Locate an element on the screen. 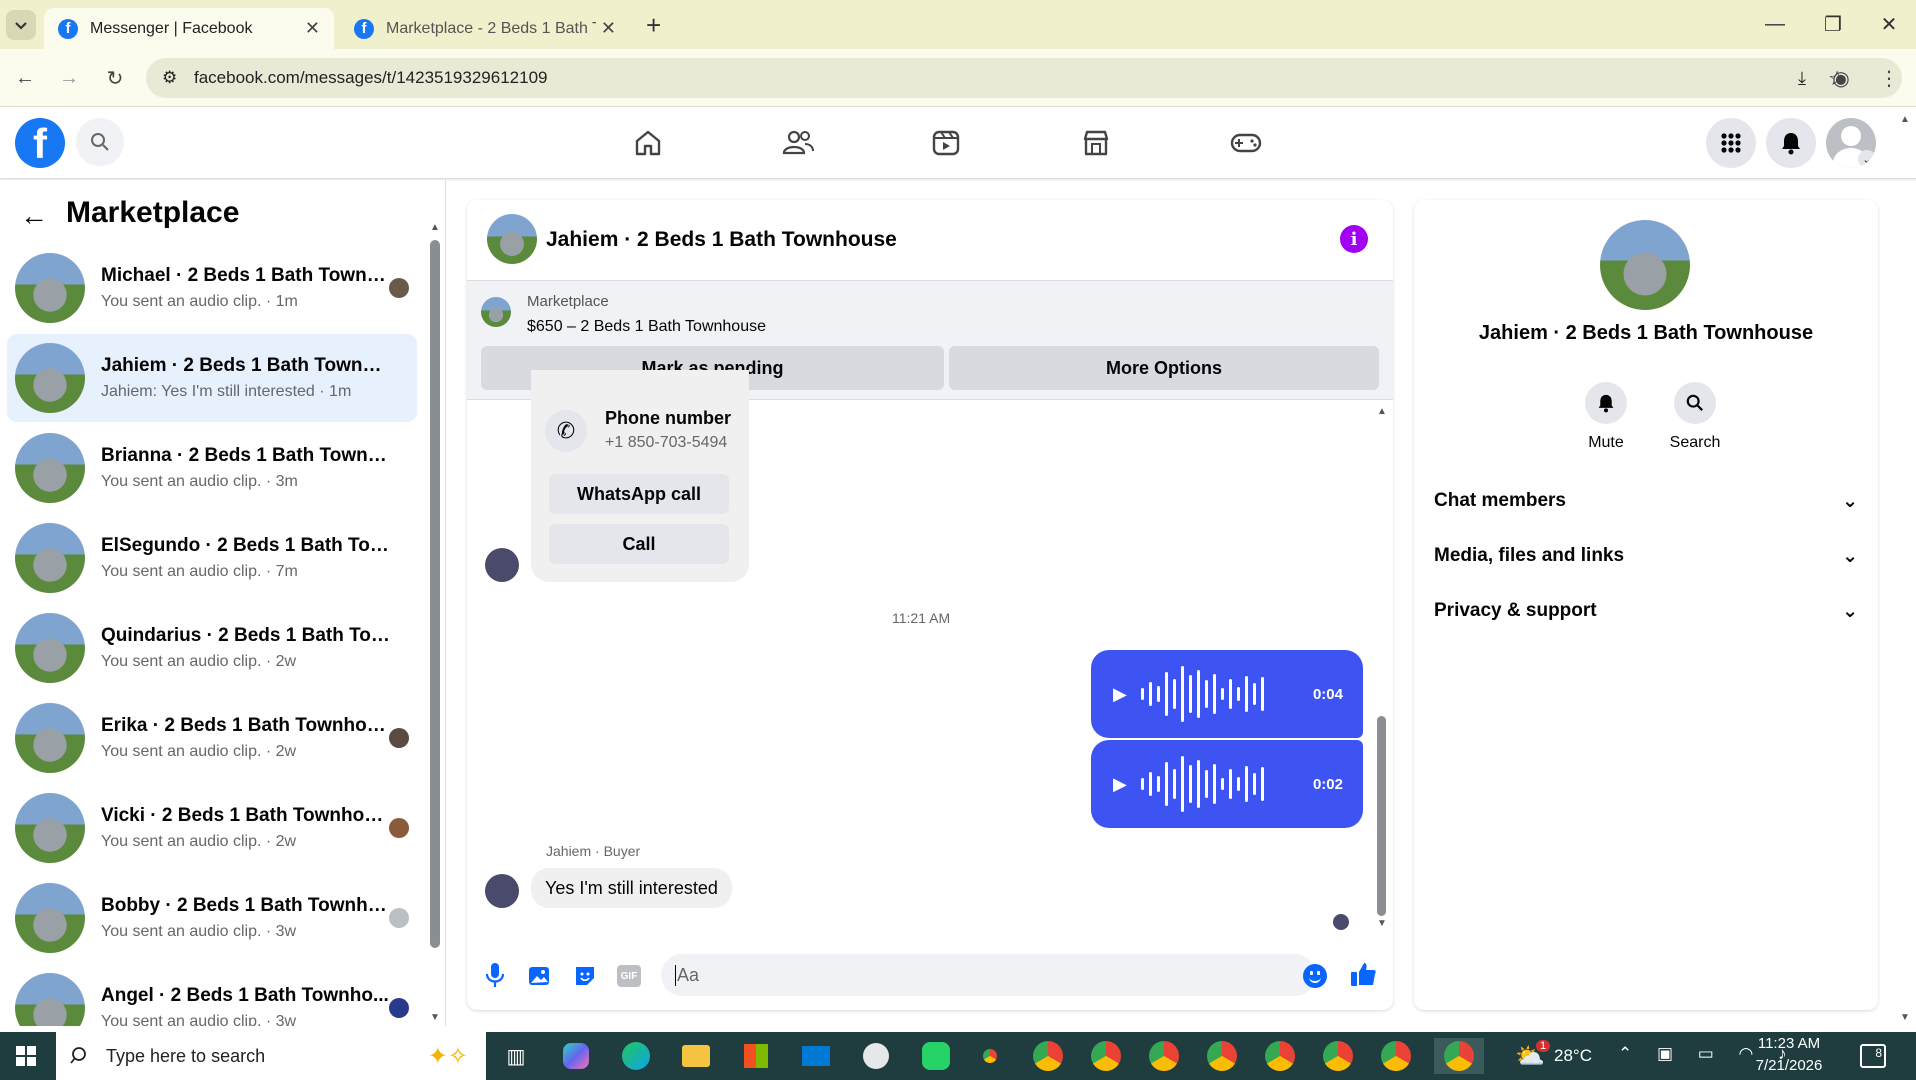  listing-source: Marketplace is located at coordinates (568, 301).